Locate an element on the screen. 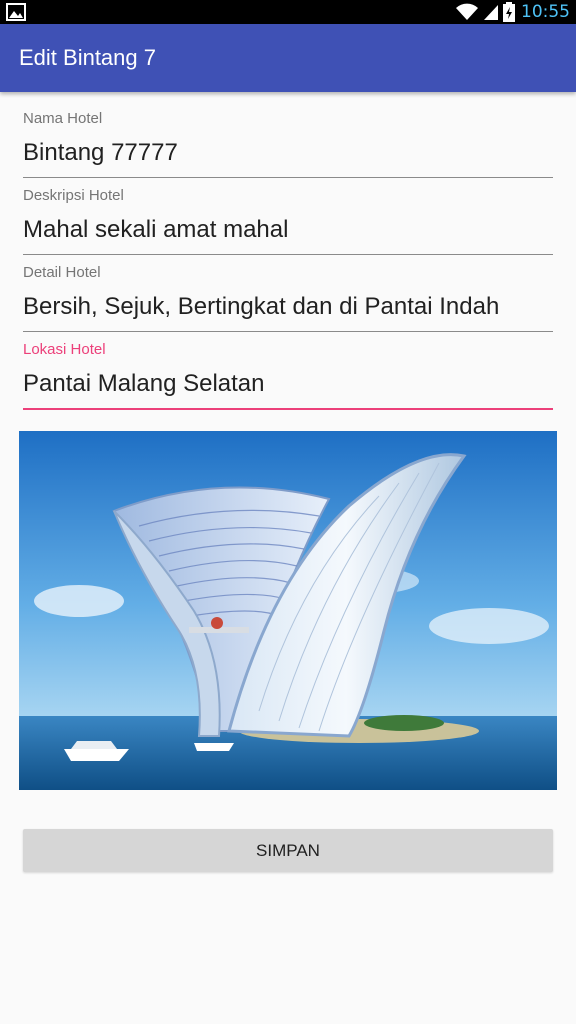  signal-icon is located at coordinates (491, 12).